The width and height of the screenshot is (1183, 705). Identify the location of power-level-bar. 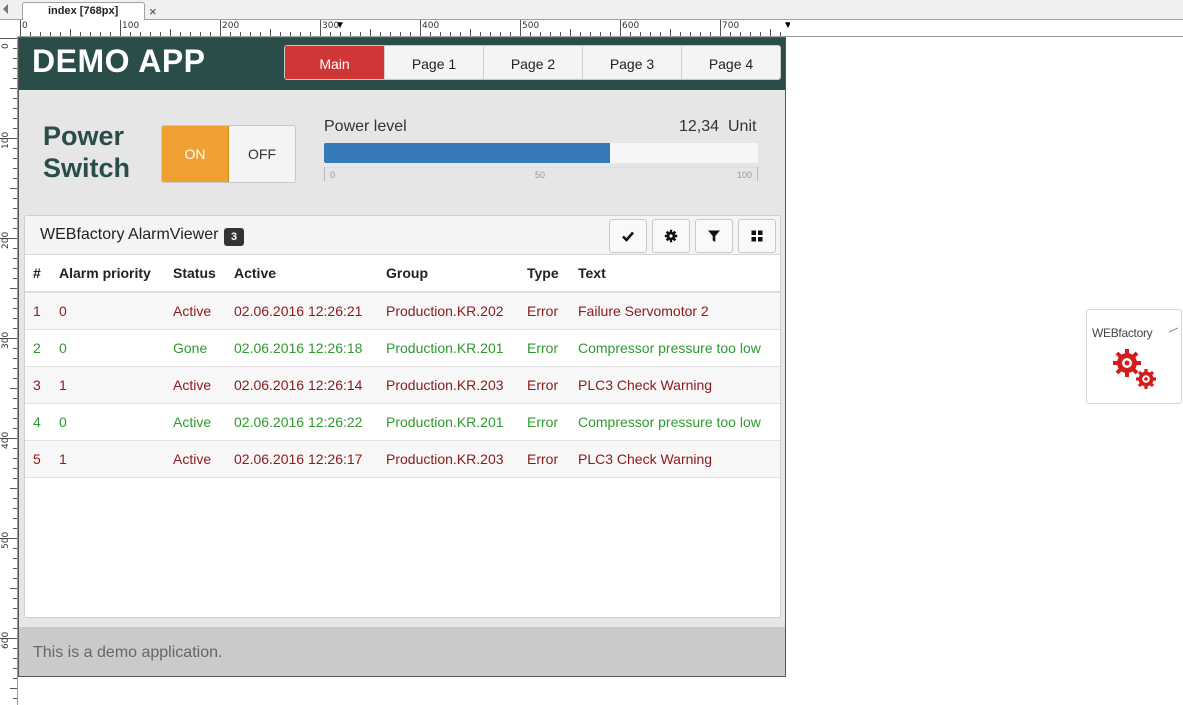
(541, 153).